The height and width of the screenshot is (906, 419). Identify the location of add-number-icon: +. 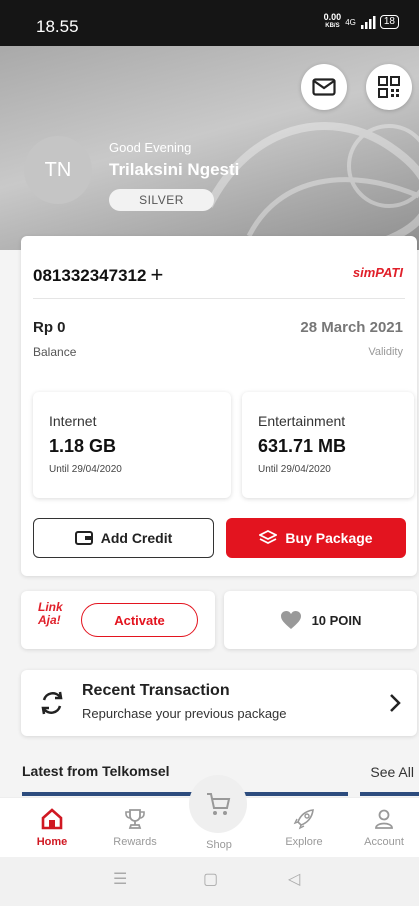
(156, 274).